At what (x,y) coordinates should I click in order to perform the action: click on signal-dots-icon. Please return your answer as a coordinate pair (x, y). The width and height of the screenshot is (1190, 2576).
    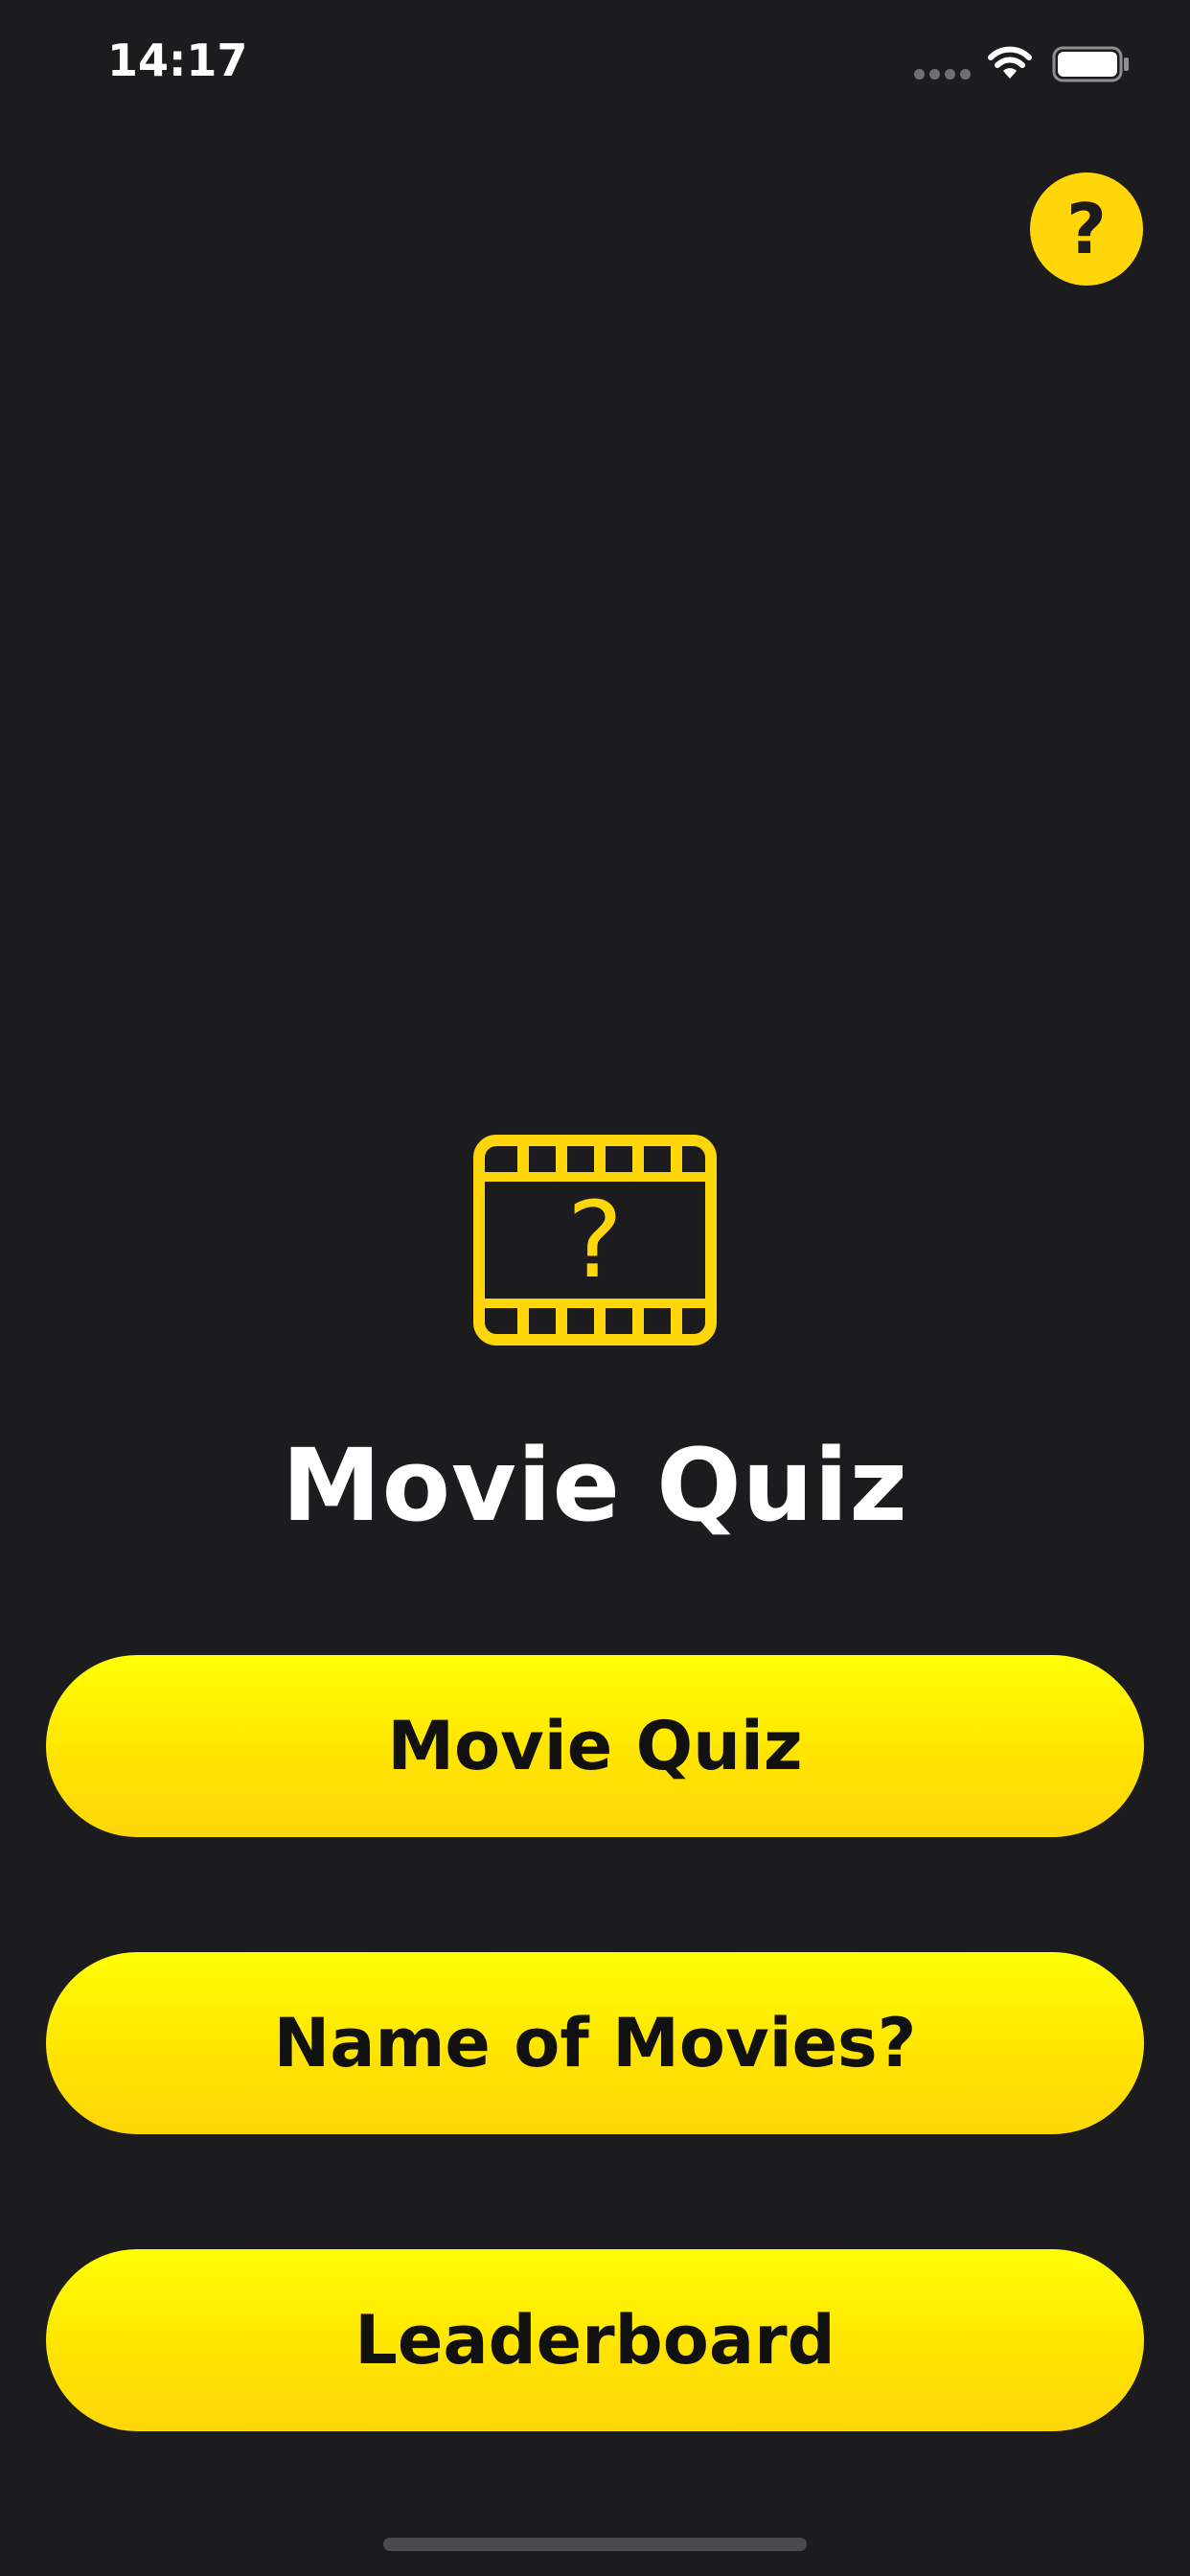
    Looking at the image, I should click on (943, 74).